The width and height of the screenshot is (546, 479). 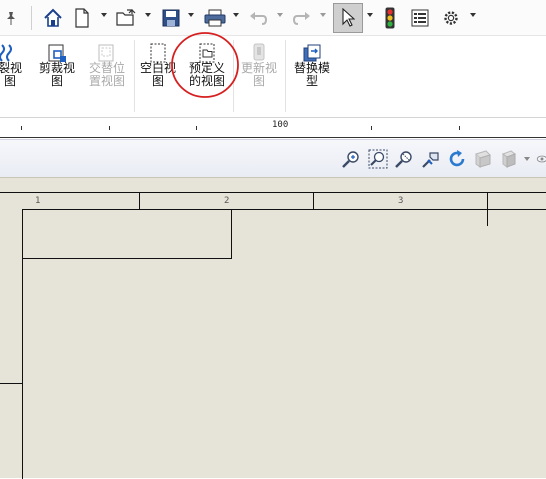 What do you see at coordinates (348, 18) in the screenshot?
I see `select-cursor-icon` at bounding box center [348, 18].